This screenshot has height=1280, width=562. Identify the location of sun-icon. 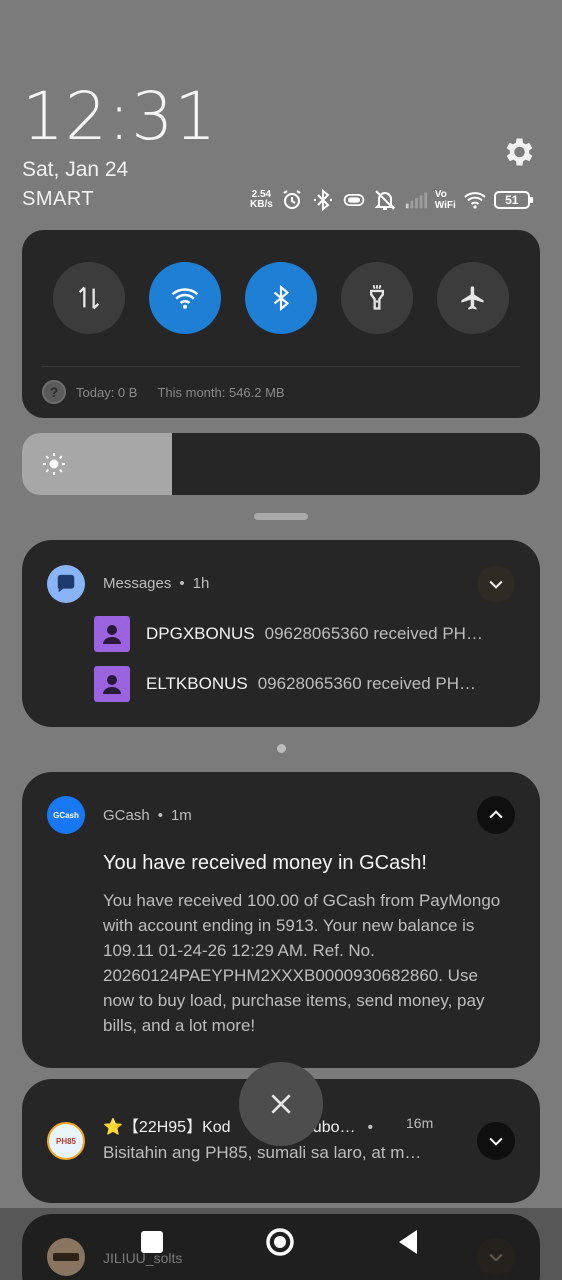
(54, 464).